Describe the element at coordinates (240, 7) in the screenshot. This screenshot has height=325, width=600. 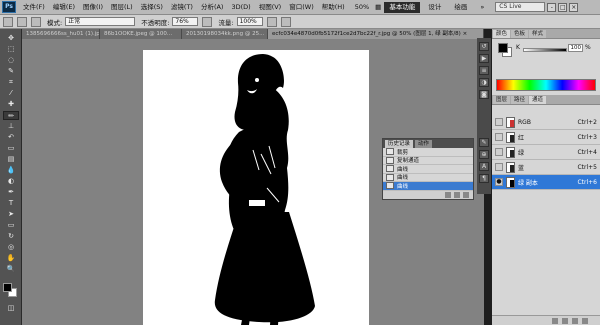
I see `menu-3d: 3D(D)` at that location.